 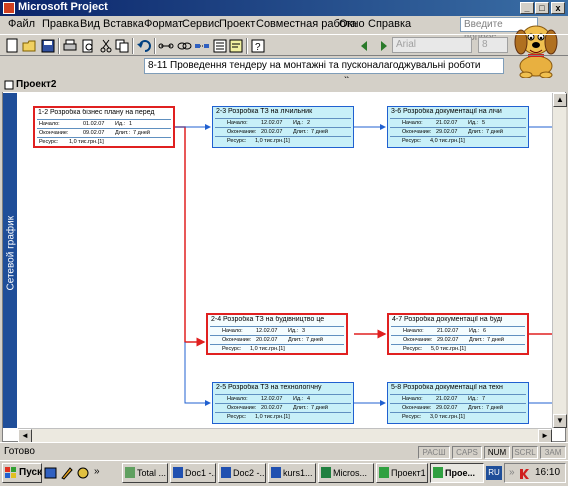 I want to click on status-indicator-num: NUM, so click(x=497, y=452).